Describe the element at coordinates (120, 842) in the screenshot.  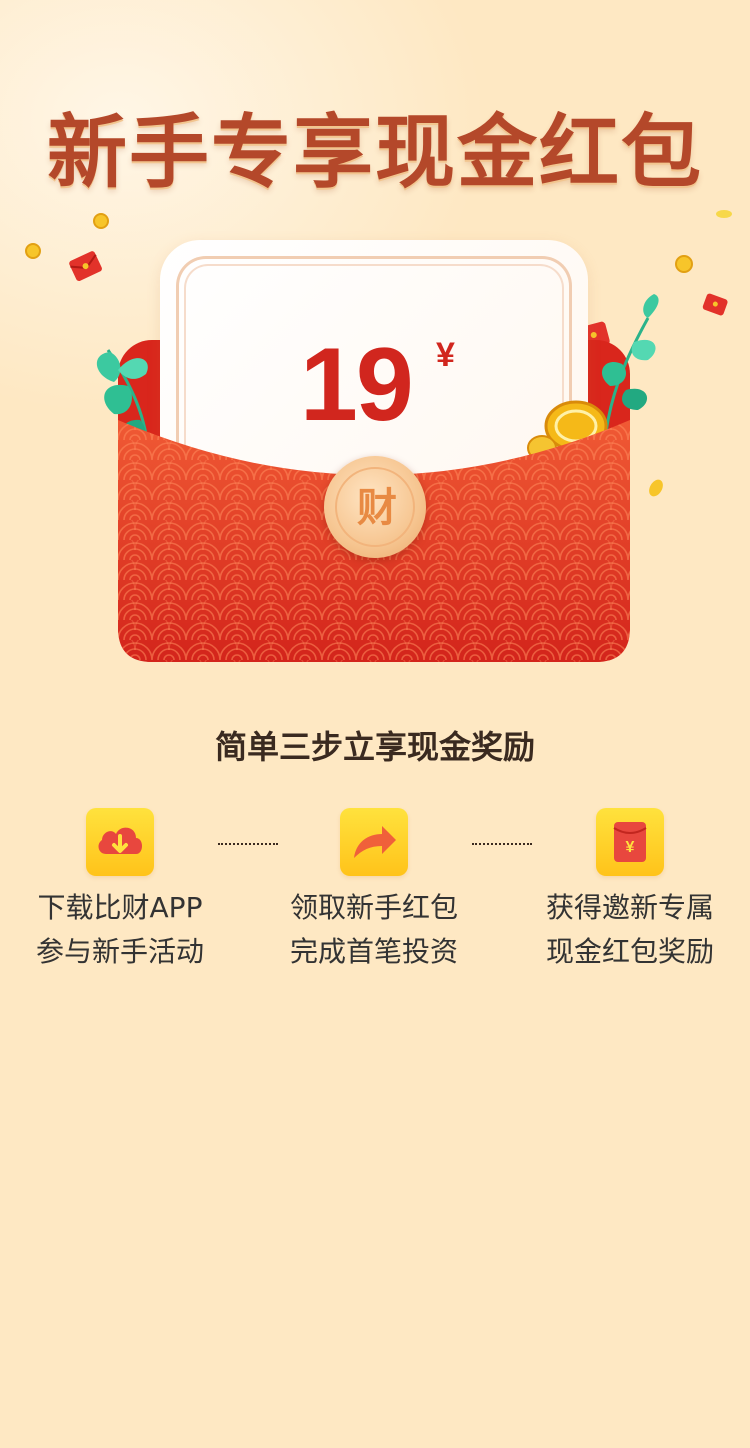
I see `cloud-download-icon` at that location.